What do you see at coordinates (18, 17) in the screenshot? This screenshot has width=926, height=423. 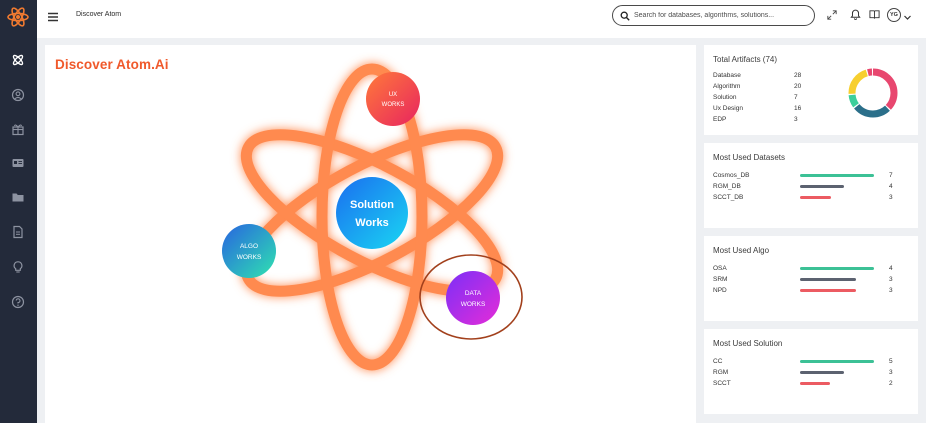 I see `atom-logo-icon` at bounding box center [18, 17].